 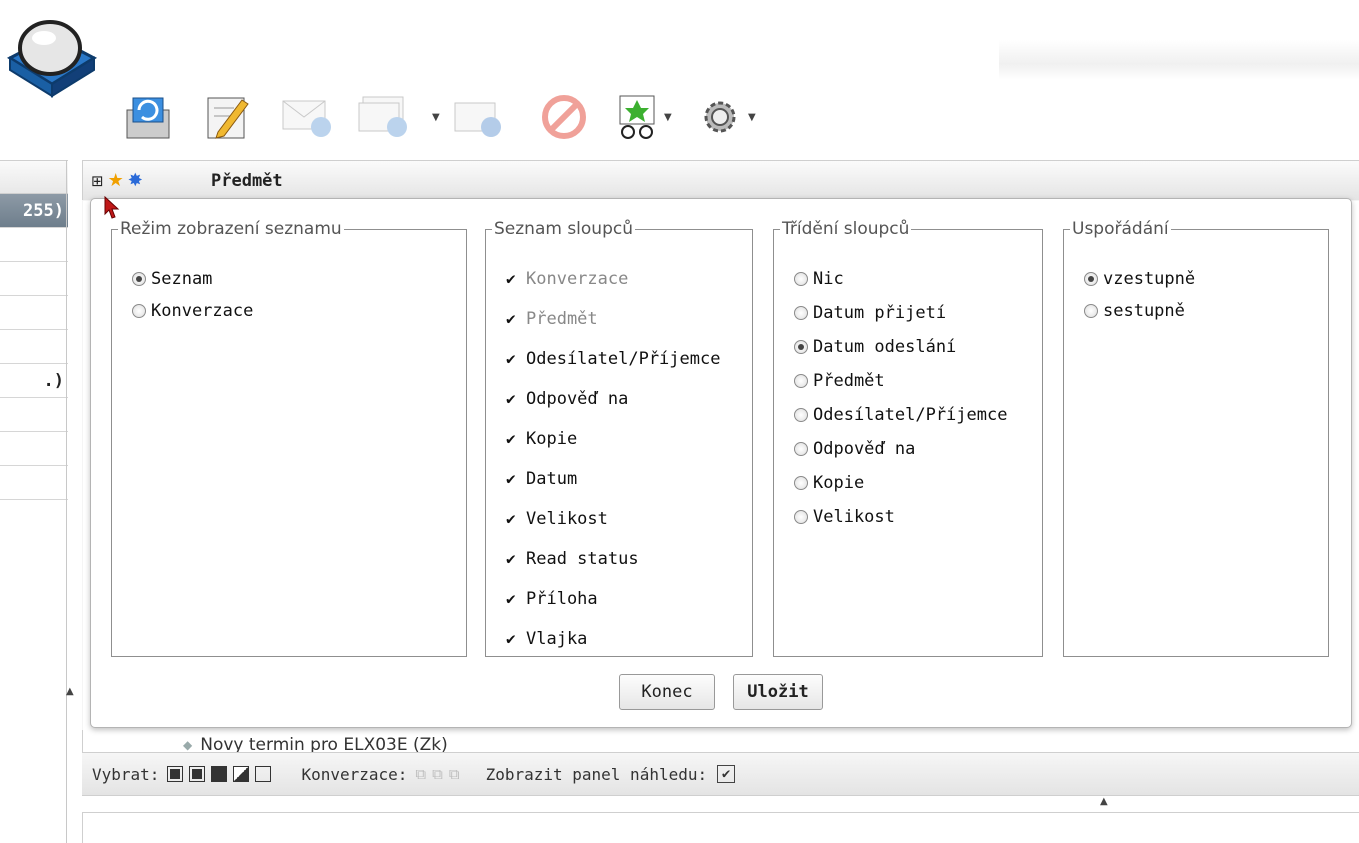 What do you see at coordinates (726, 774) in the screenshot?
I see `preview-pane-checkbox: ✔` at bounding box center [726, 774].